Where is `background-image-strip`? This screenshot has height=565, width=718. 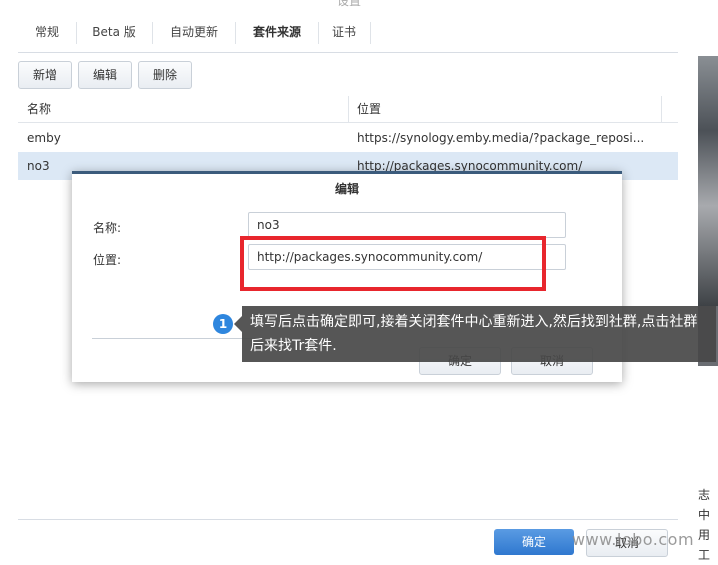 background-image-strip is located at coordinates (708, 181).